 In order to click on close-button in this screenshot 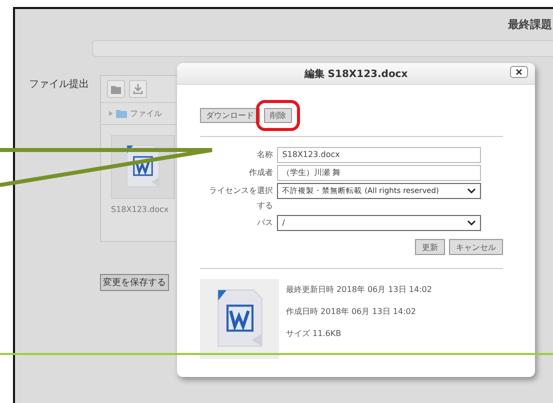, I will do `click(519, 72)`.